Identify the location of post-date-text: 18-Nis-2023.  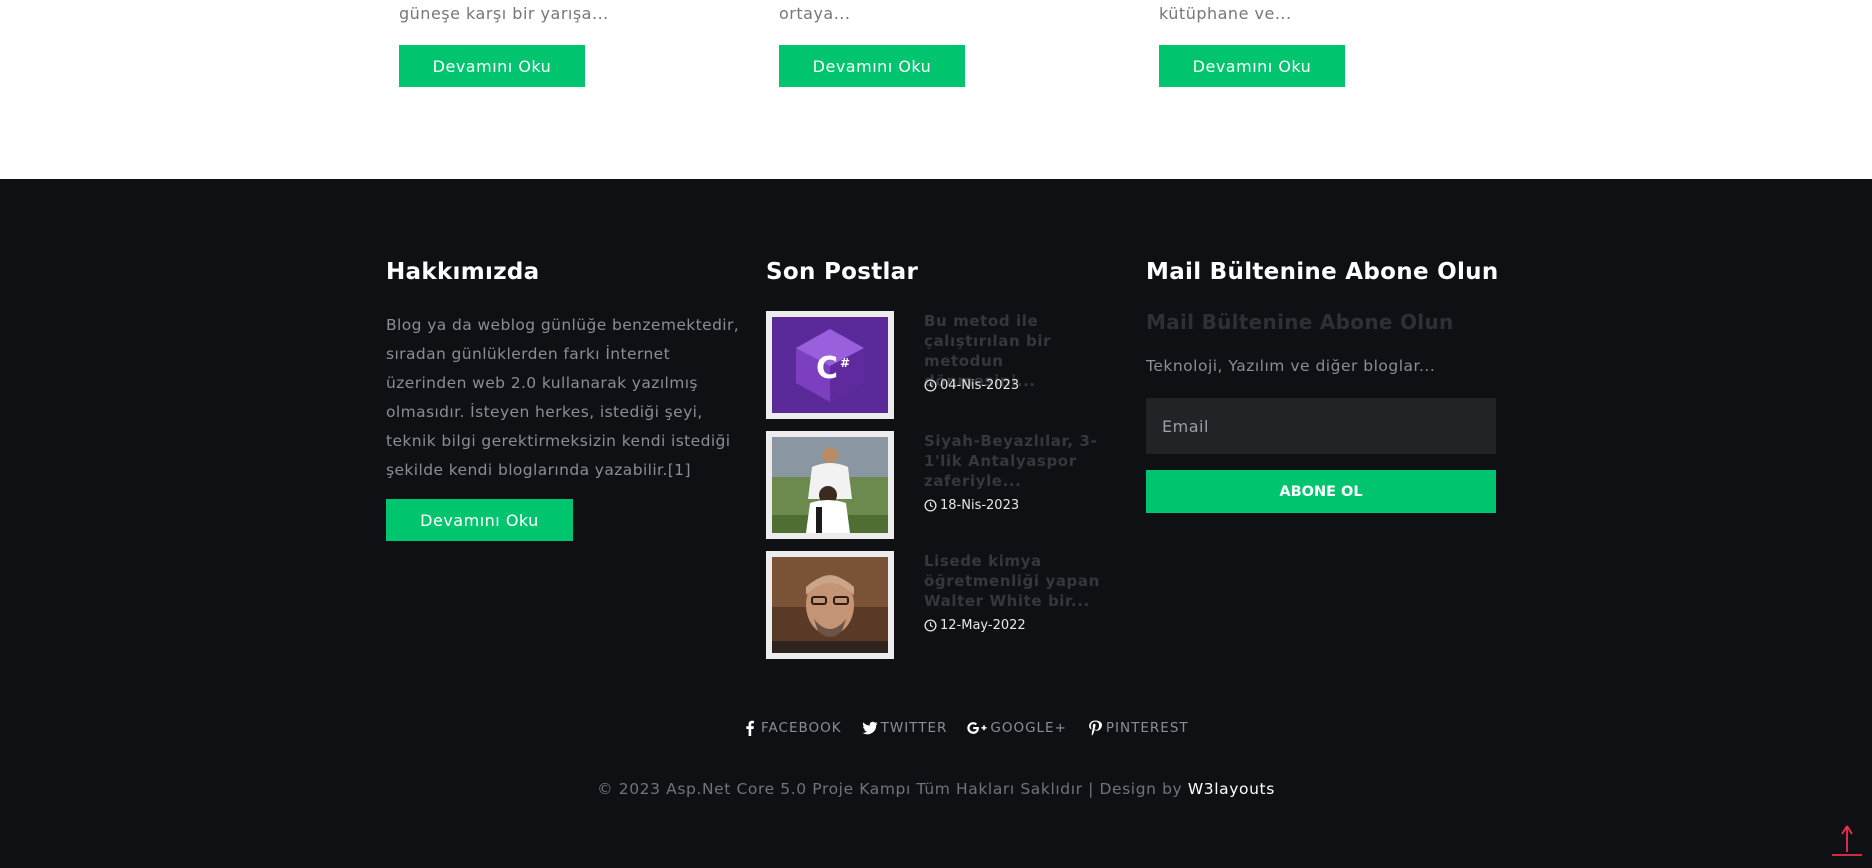
(980, 505).